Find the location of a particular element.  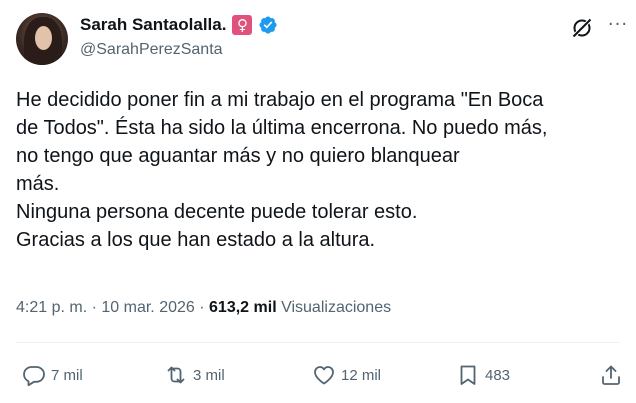

author-name-row: Sarah Santaolalla. ♀ is located at coordinates (179, 25).